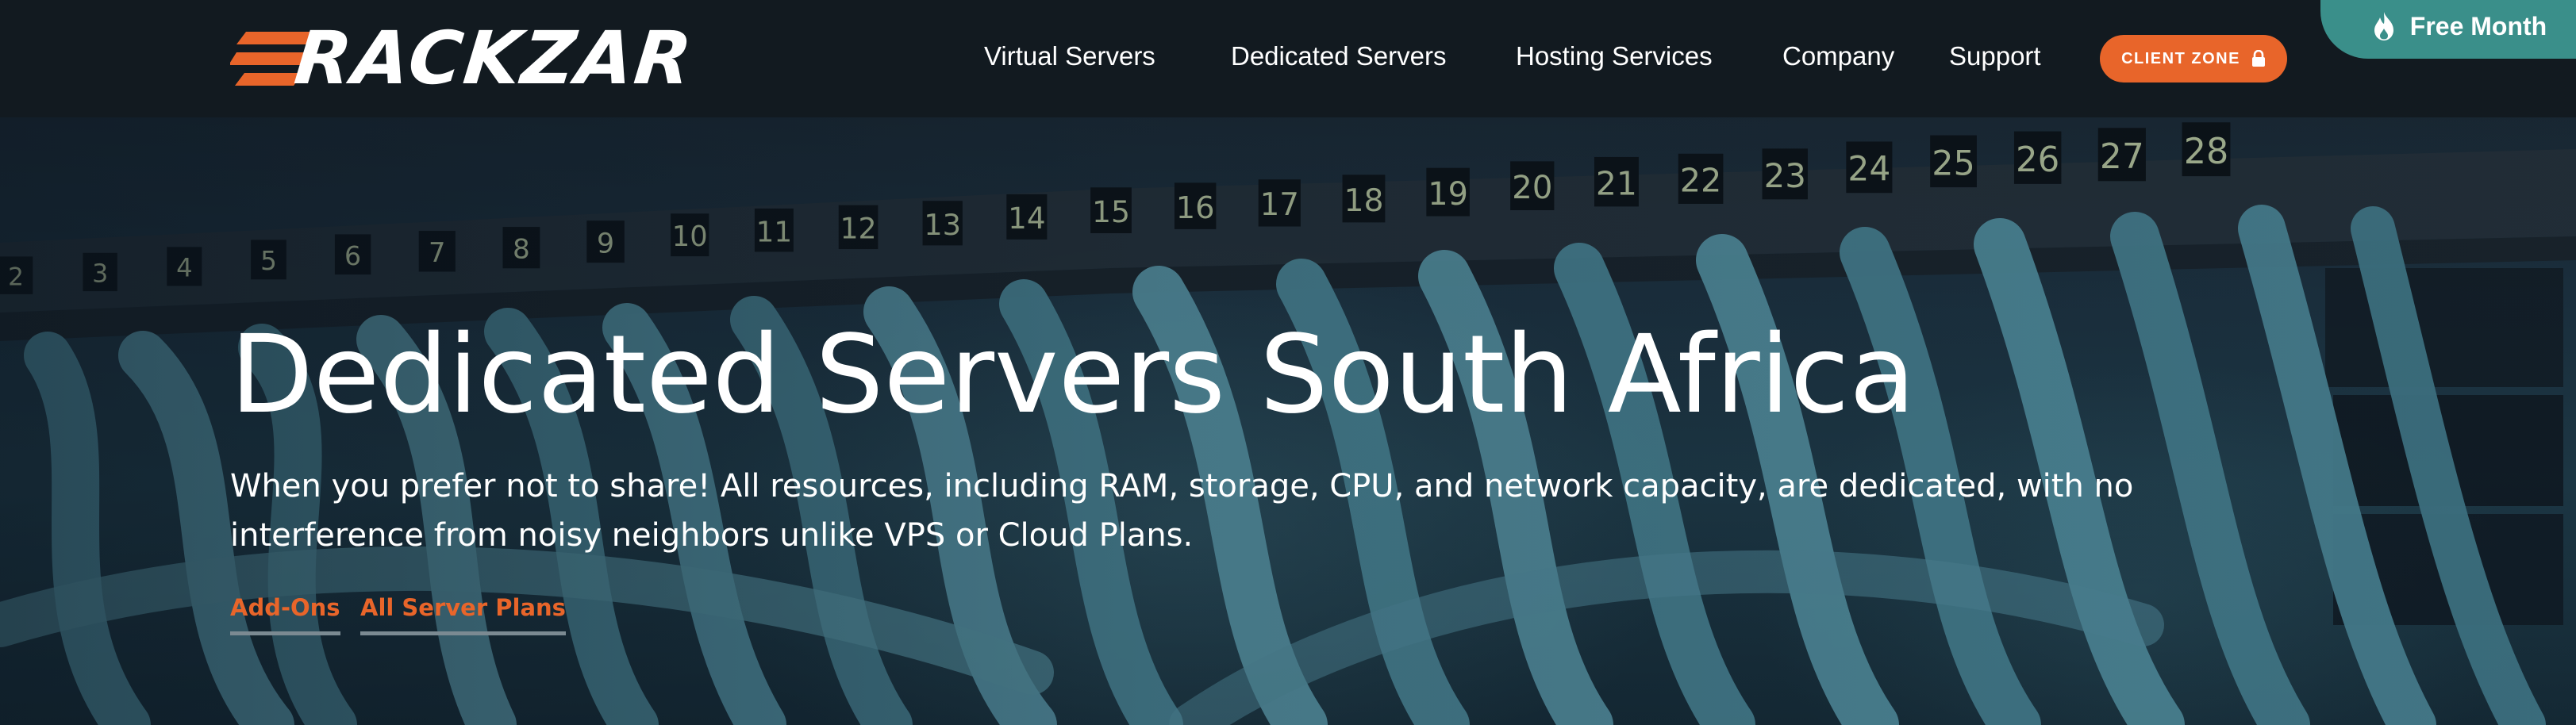 This screenshot has width=2576, height=725. I want to click on hero-title: Dedicated Servers South Africa, so click(1073, 375).